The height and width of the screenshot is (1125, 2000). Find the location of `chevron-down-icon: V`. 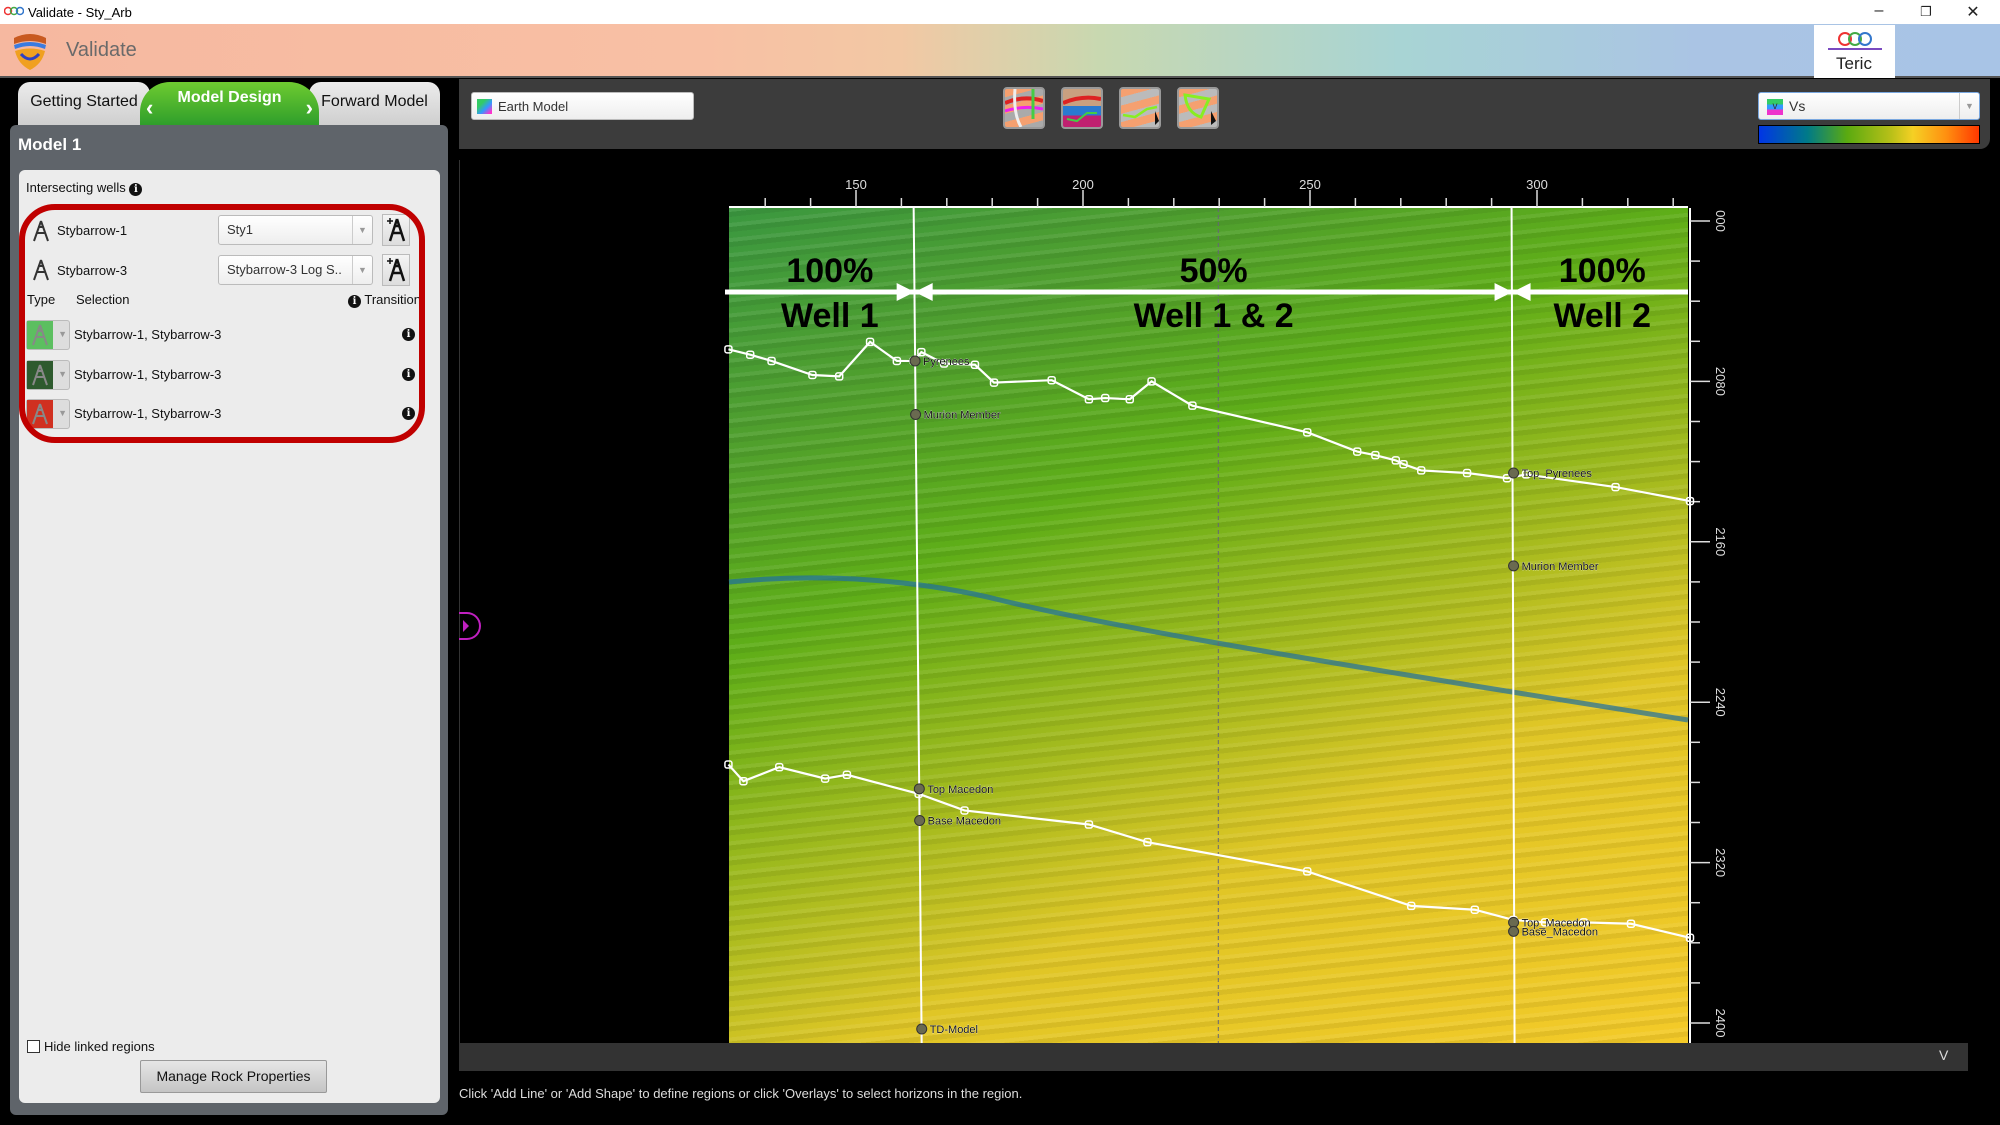

chevron-down-icon: V is located at coordinates (1943, 1055).